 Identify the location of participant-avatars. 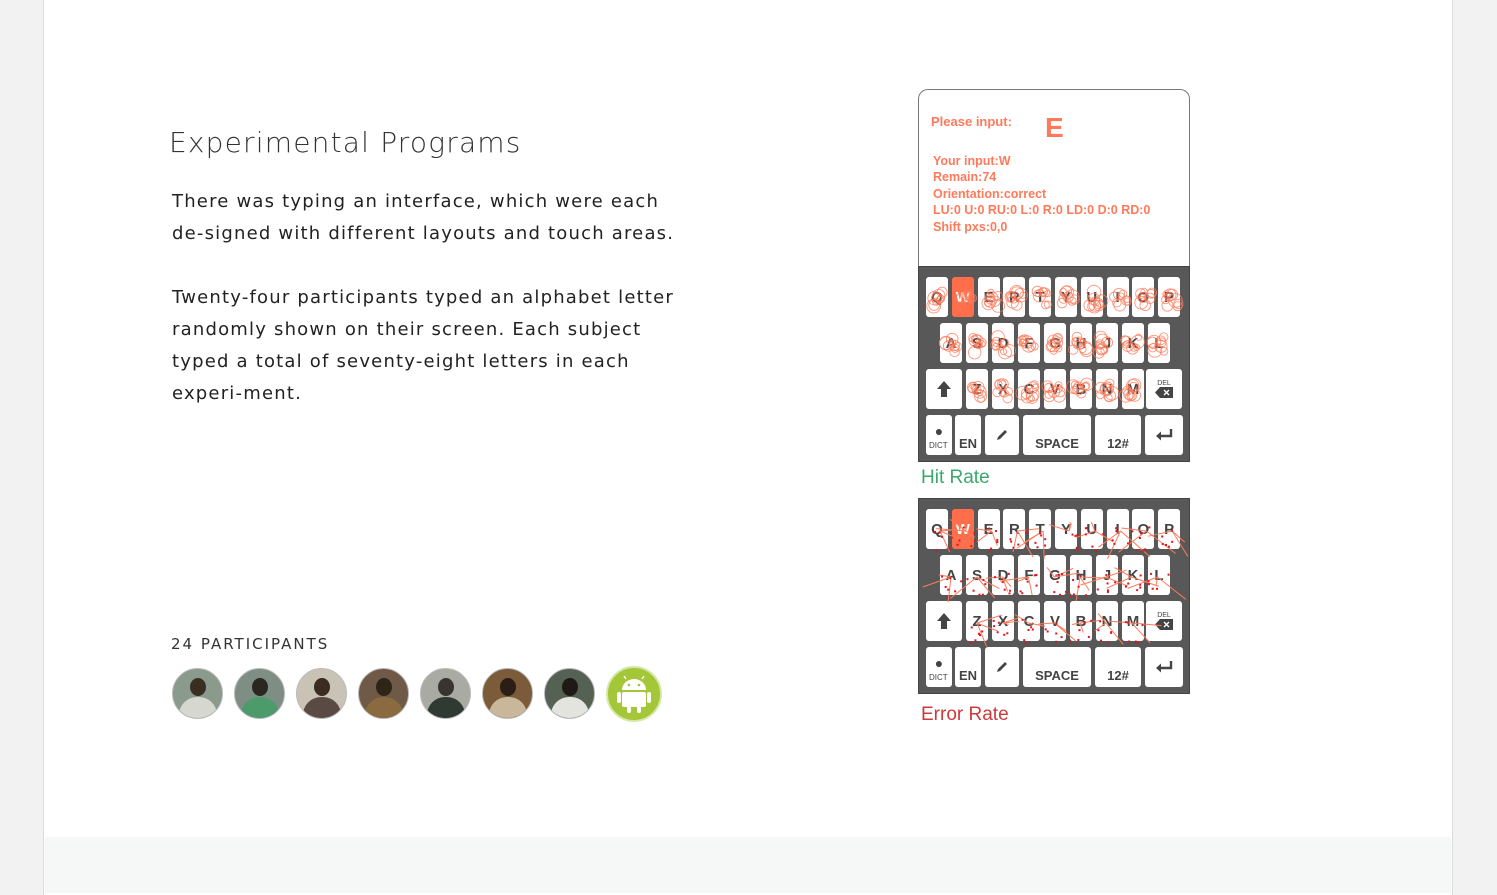
(422, 694).